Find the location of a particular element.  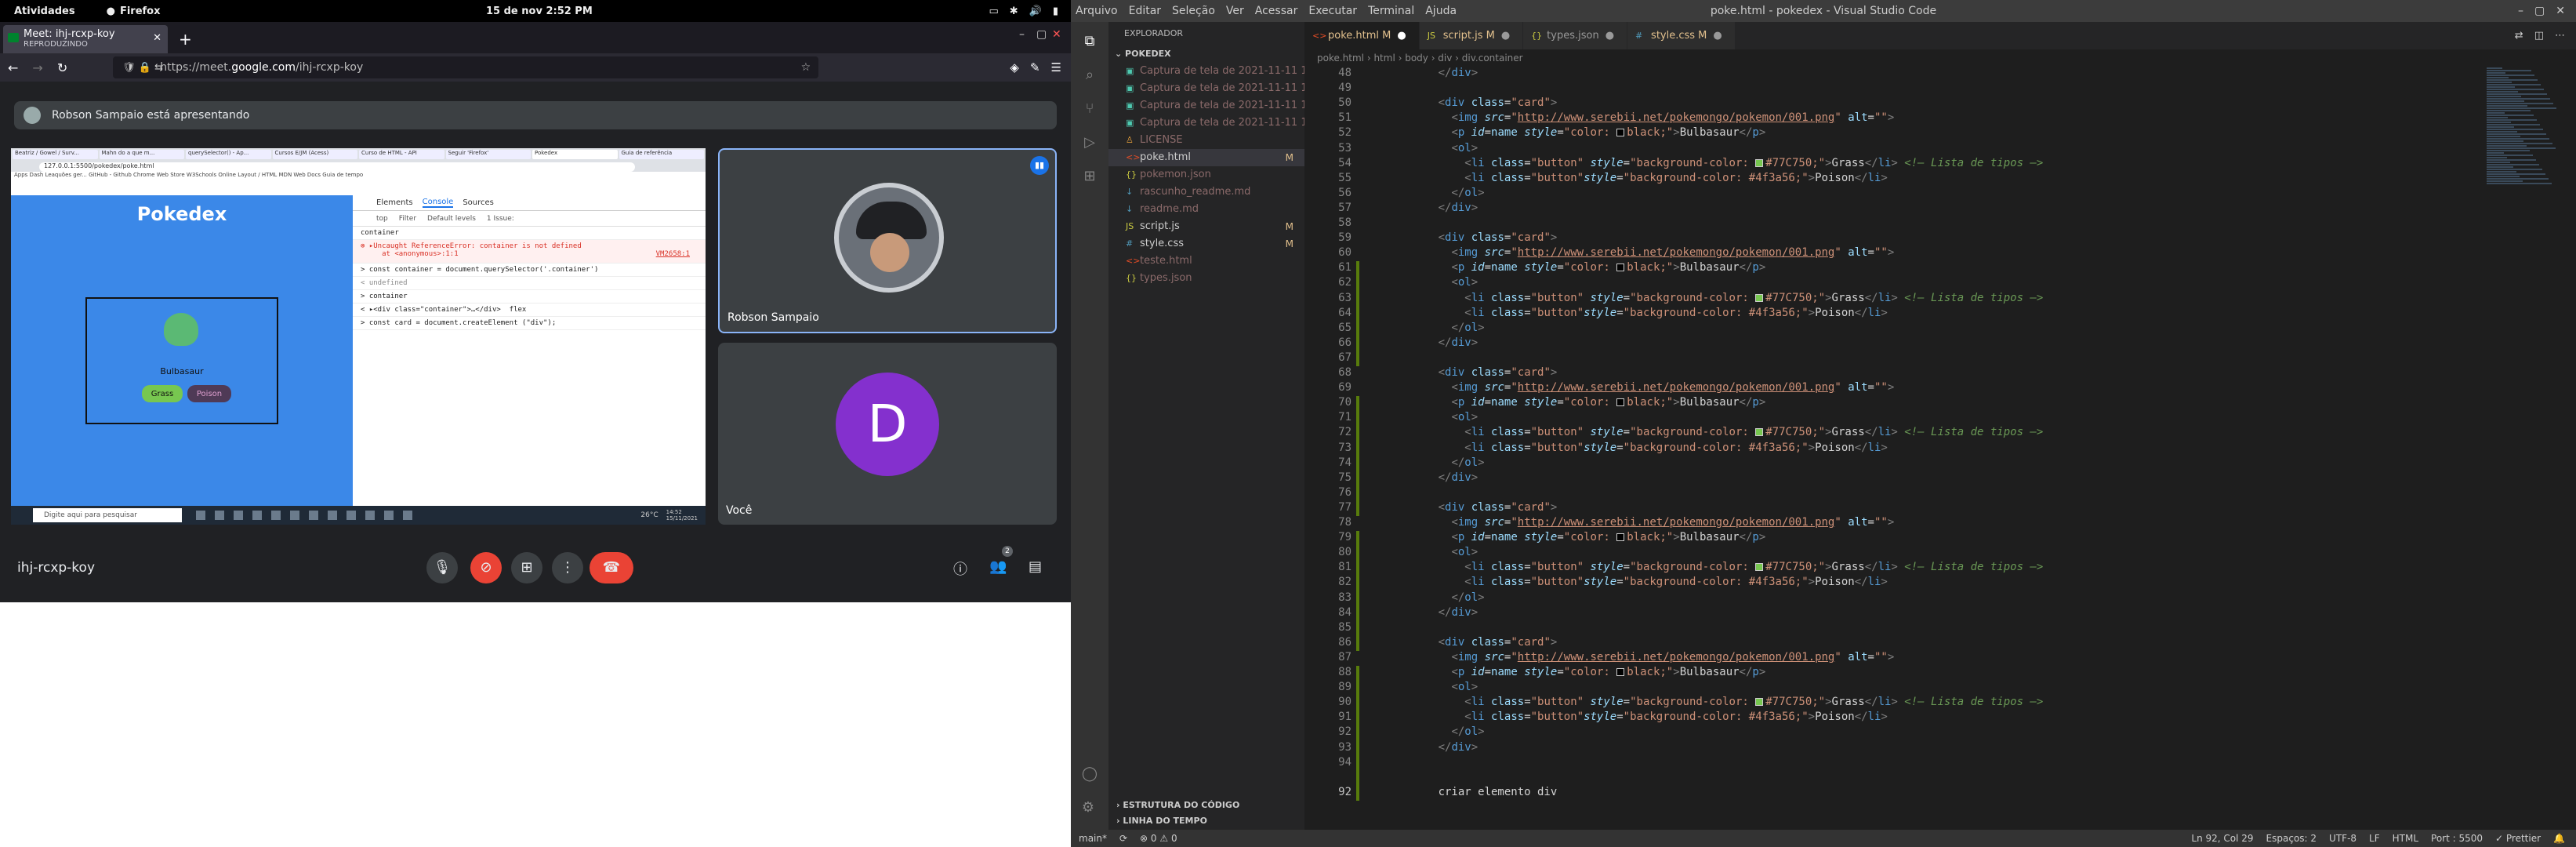

clock: 15 de nov 2:52 PM is located at coordinates (539, 11).